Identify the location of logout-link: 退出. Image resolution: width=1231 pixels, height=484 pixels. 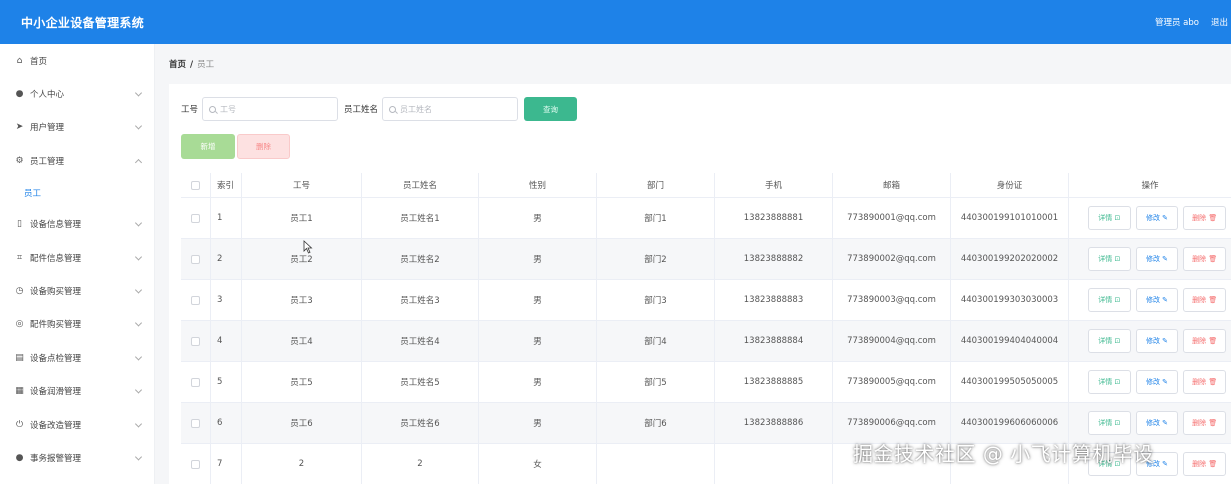
(1221, 22).